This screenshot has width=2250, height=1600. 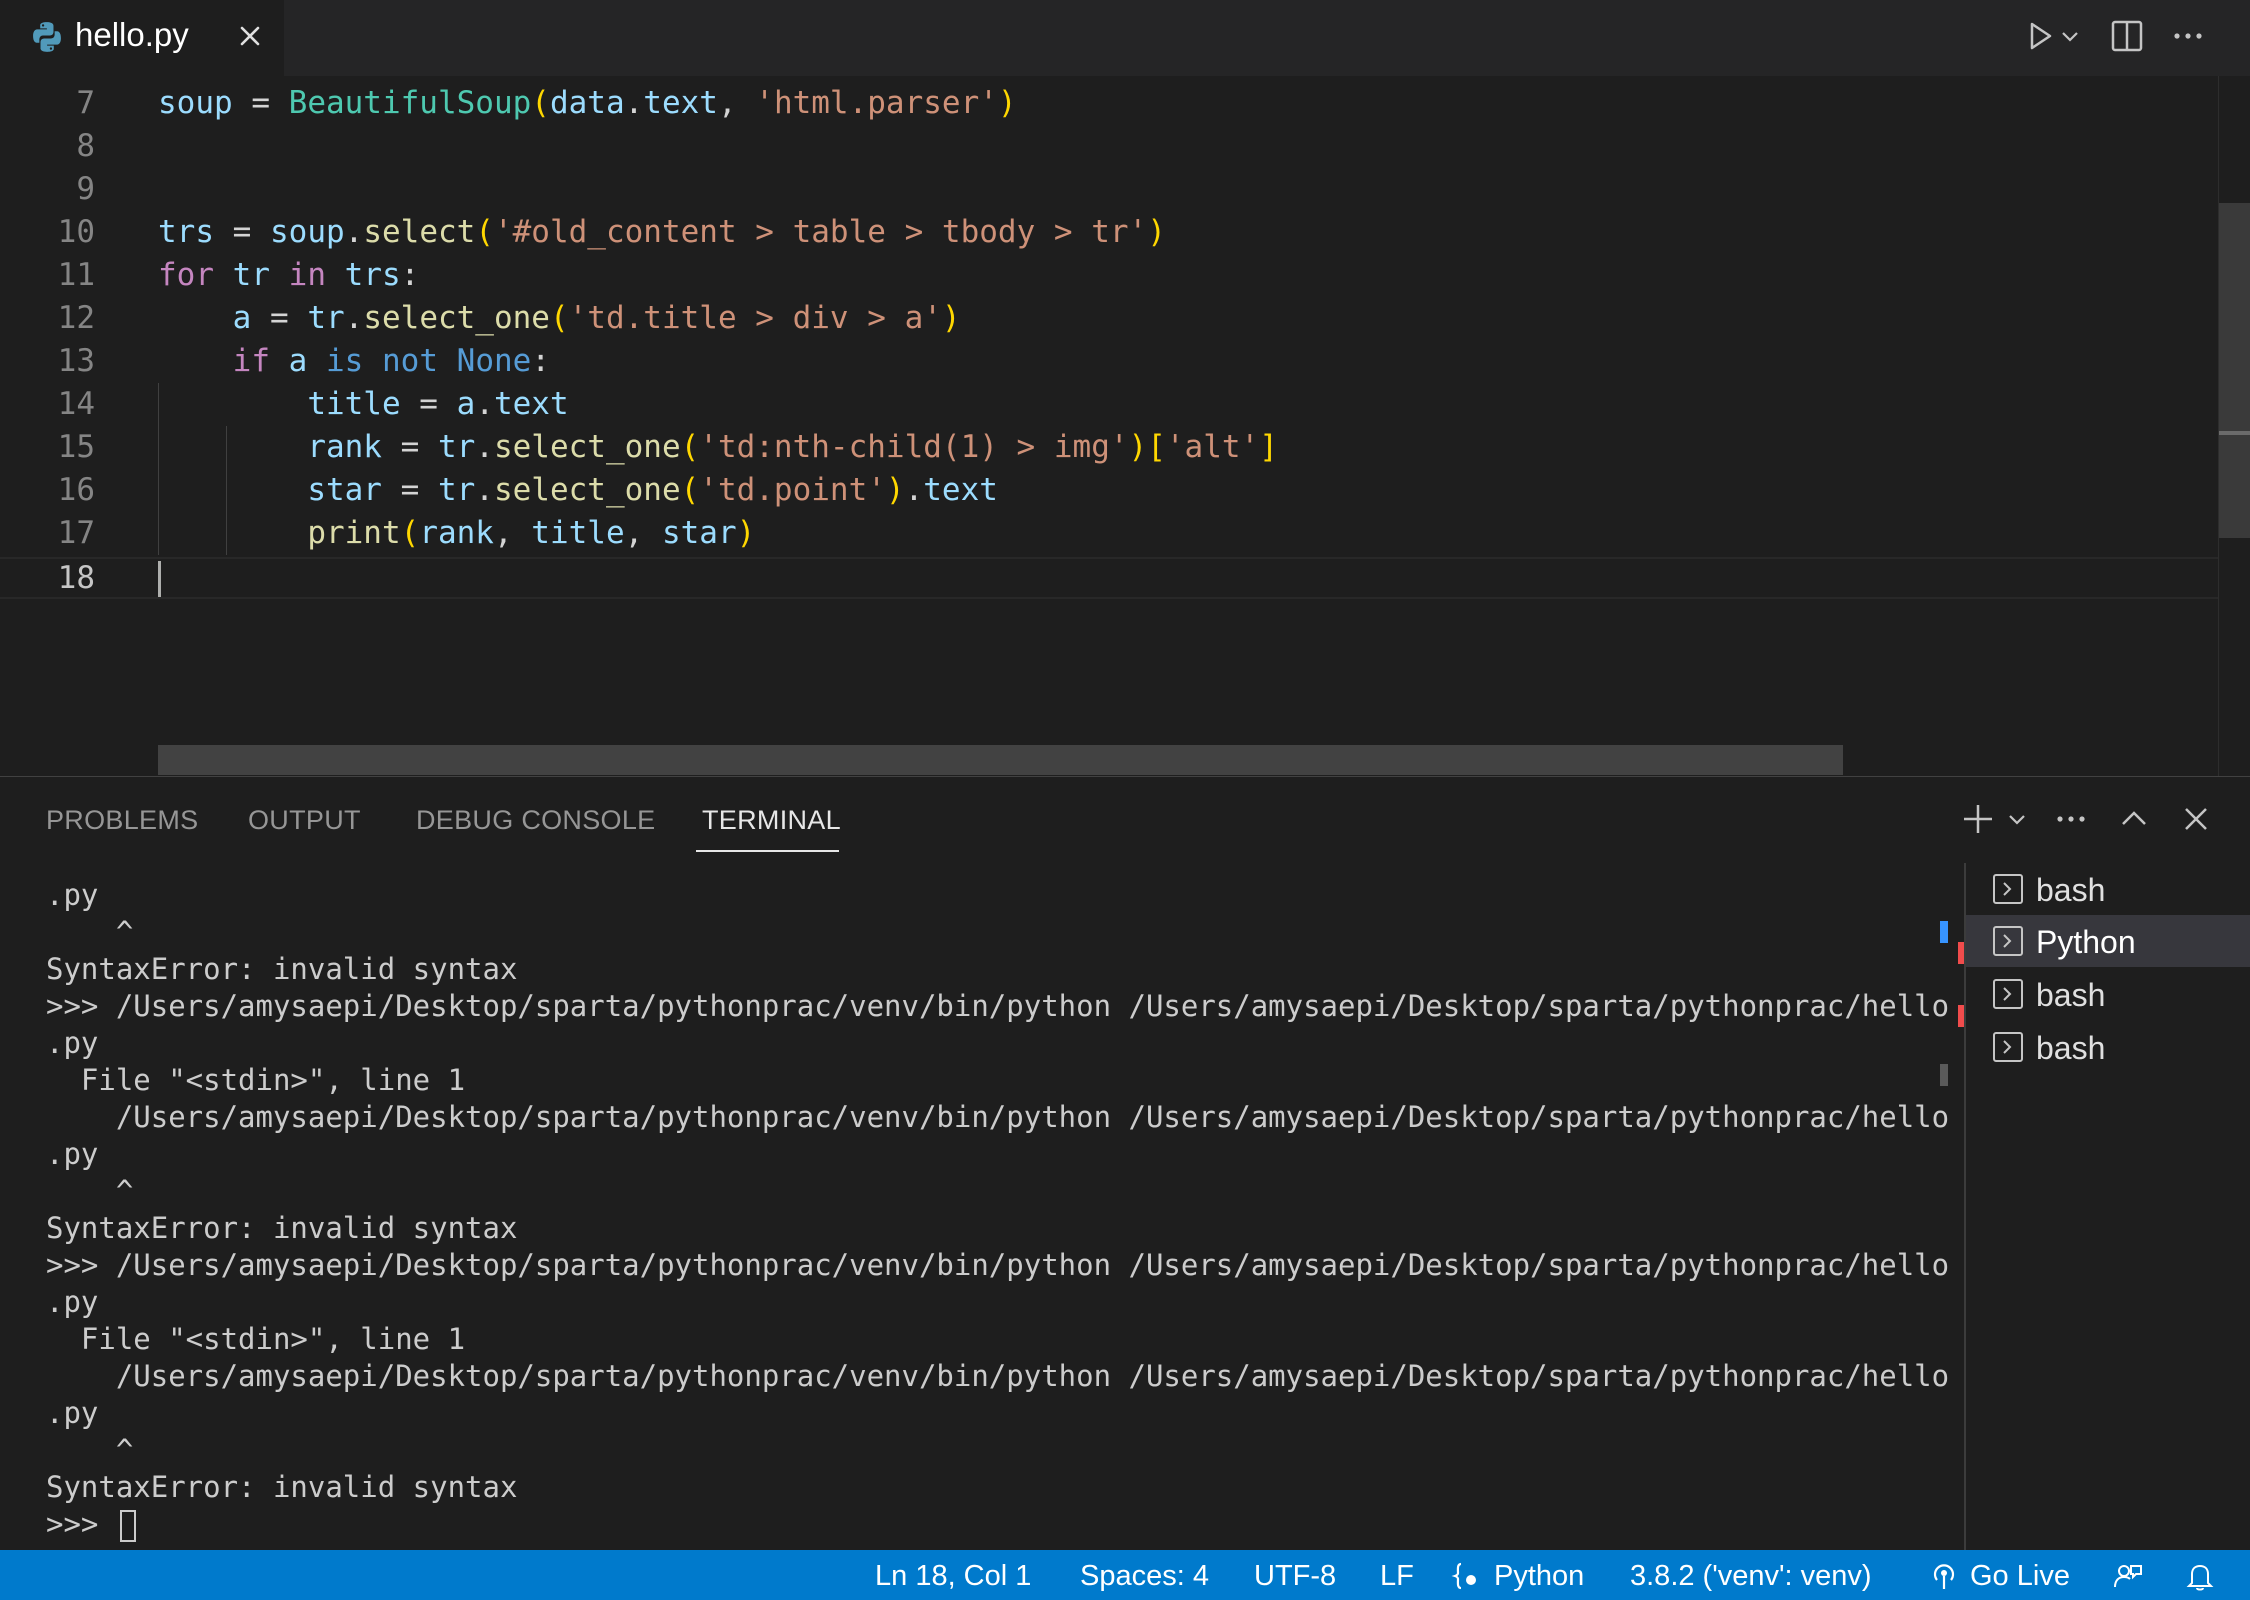 I want to click on run-icon, so click(x=2040, y=36).